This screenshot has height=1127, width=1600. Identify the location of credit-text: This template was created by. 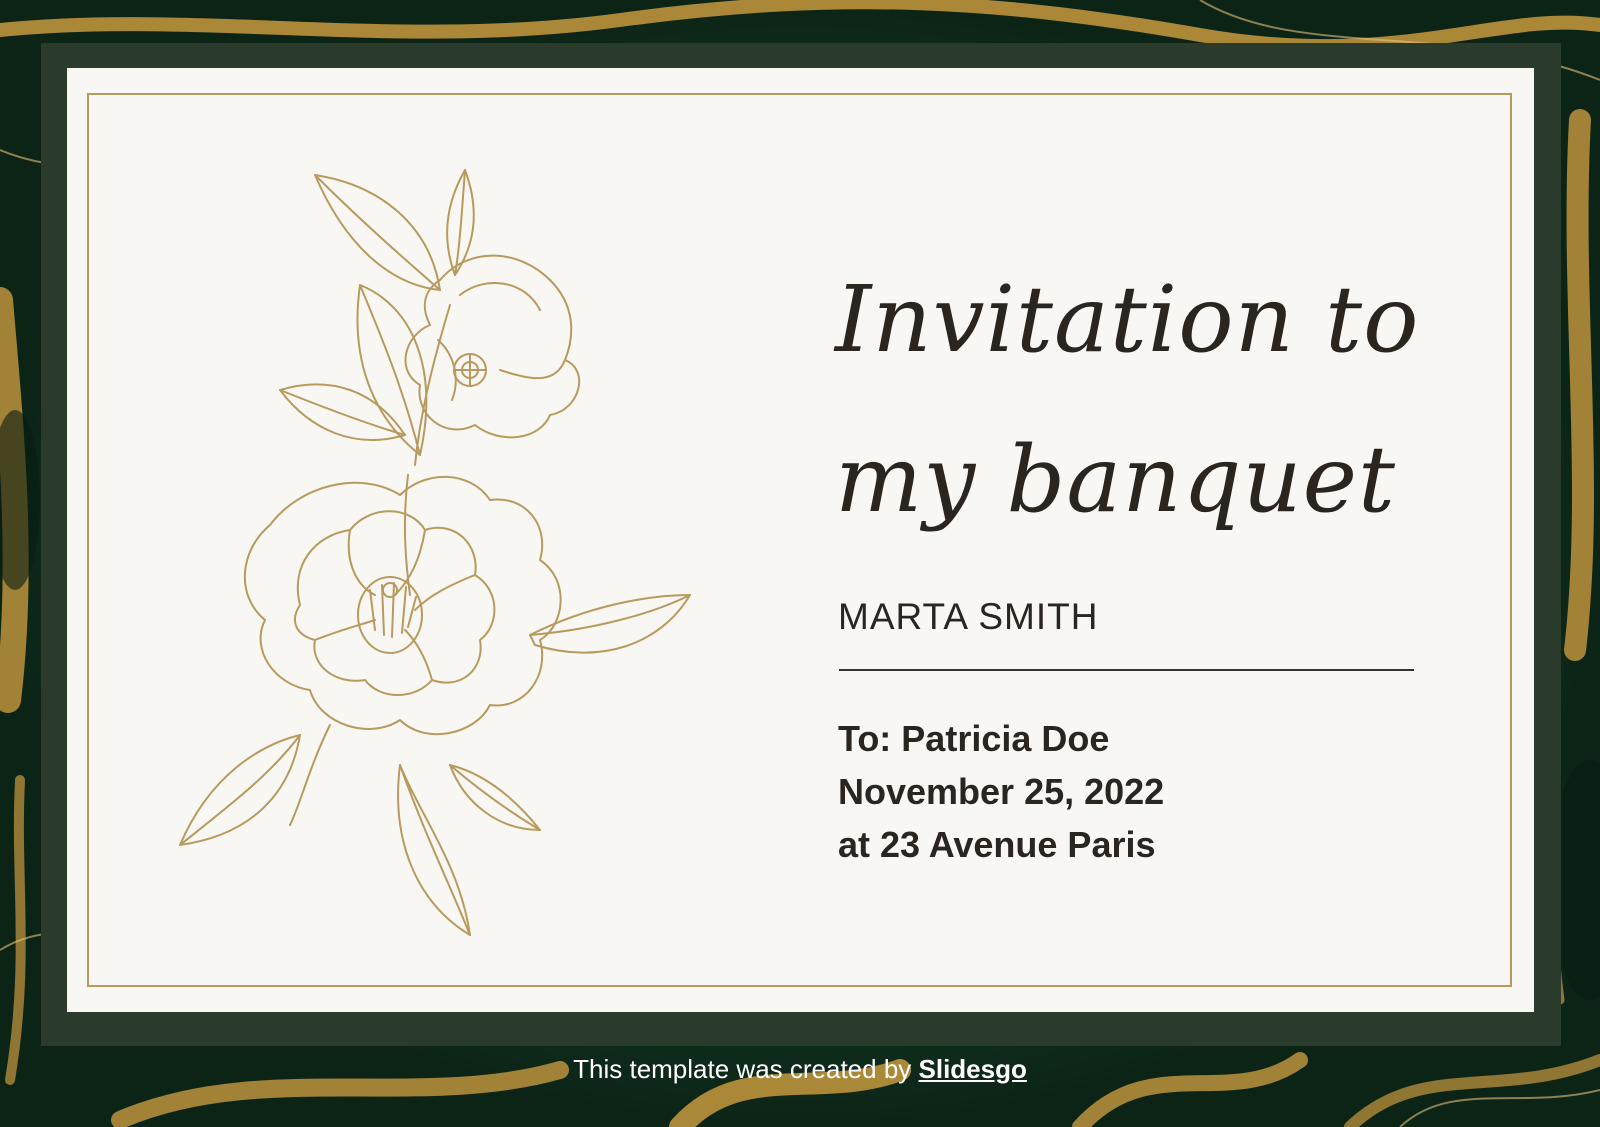
(746, 1069).